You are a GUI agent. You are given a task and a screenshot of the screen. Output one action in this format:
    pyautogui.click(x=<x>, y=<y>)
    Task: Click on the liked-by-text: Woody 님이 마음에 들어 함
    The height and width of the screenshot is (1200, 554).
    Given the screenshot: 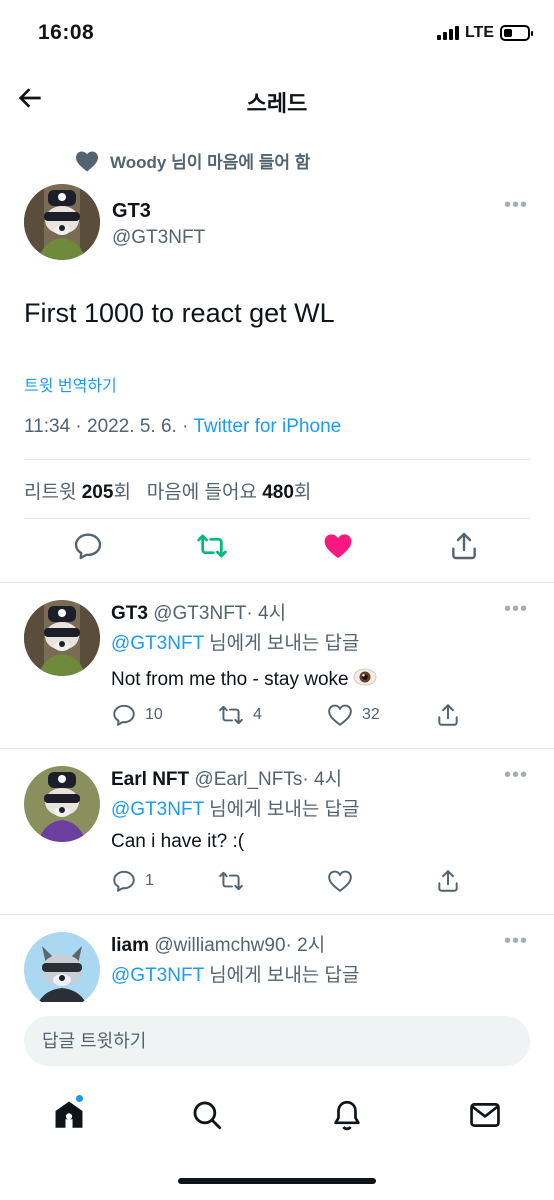 What is the action you would take?
    pyautogui.click(x=210, y=162)
    